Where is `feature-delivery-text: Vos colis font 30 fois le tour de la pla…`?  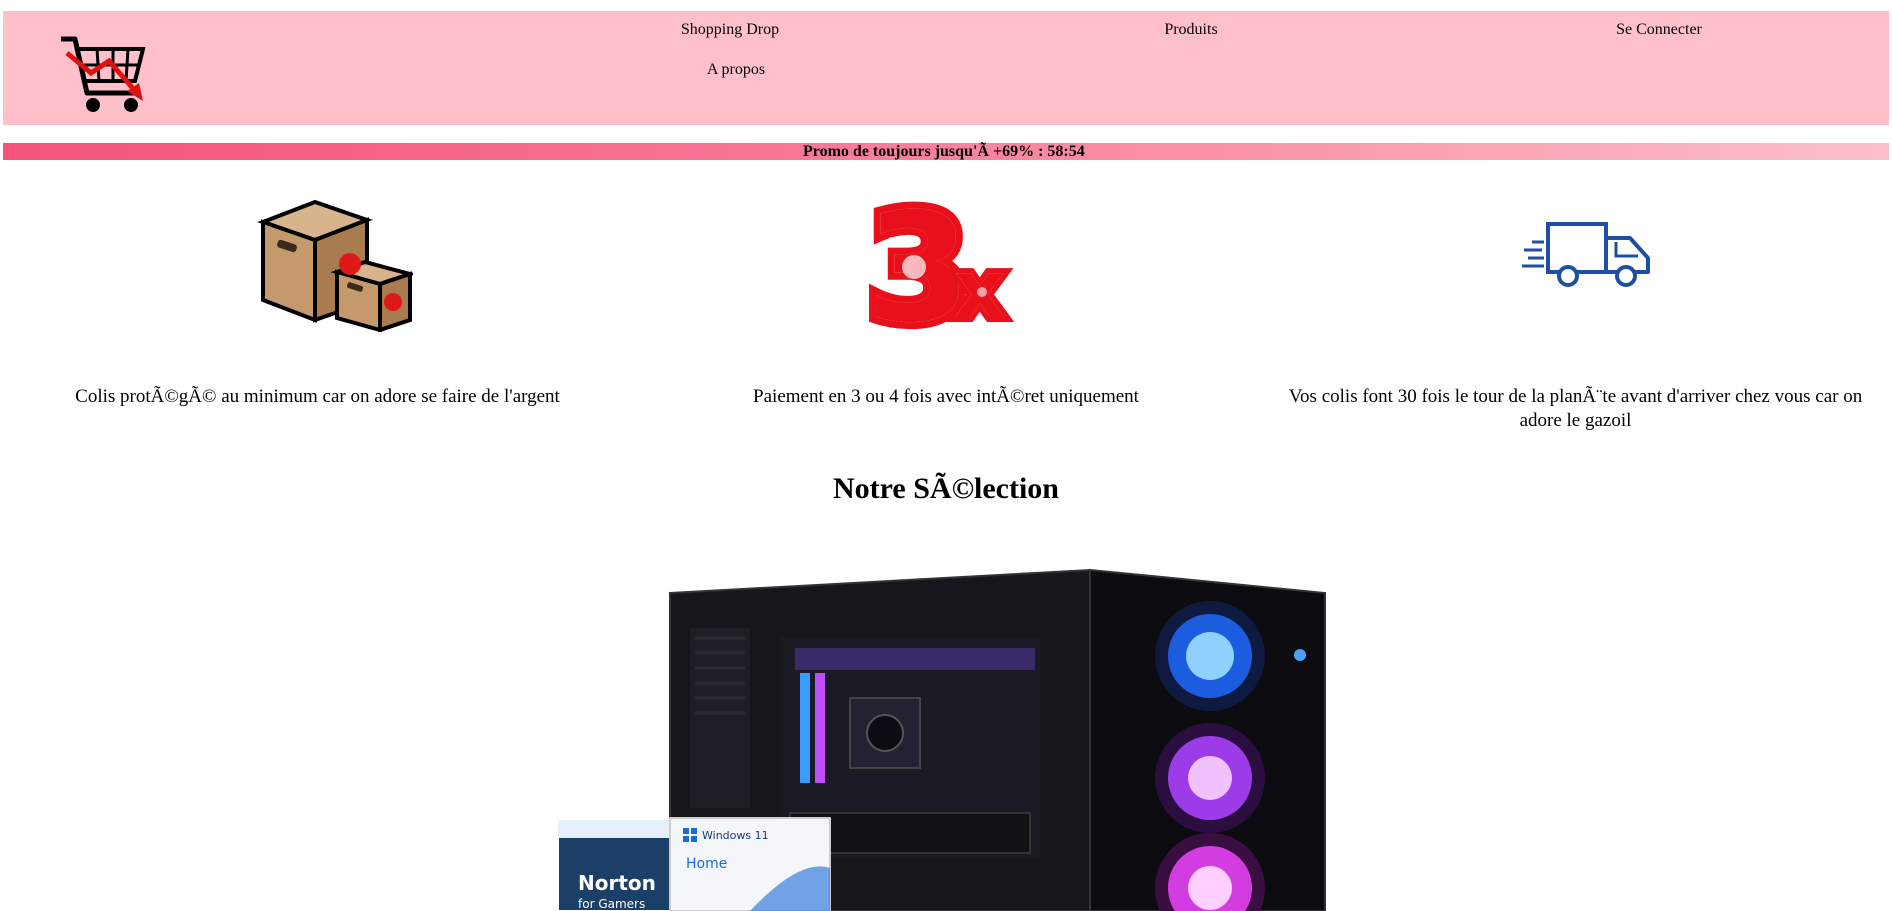
feature-delivery-text: Vos colis font 30 fois le tour de la pla… is located at coordinates (1575, 408).